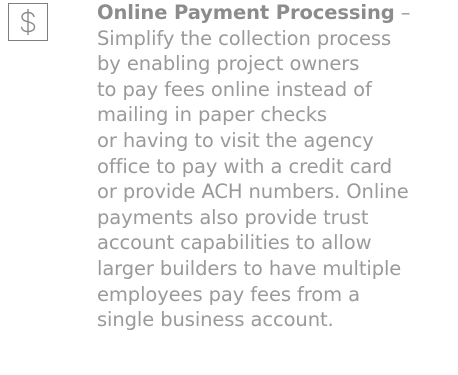 This screenshot has width=458, height=375. I want to click on description-line: mailing in paper checks, so click(212, 115).